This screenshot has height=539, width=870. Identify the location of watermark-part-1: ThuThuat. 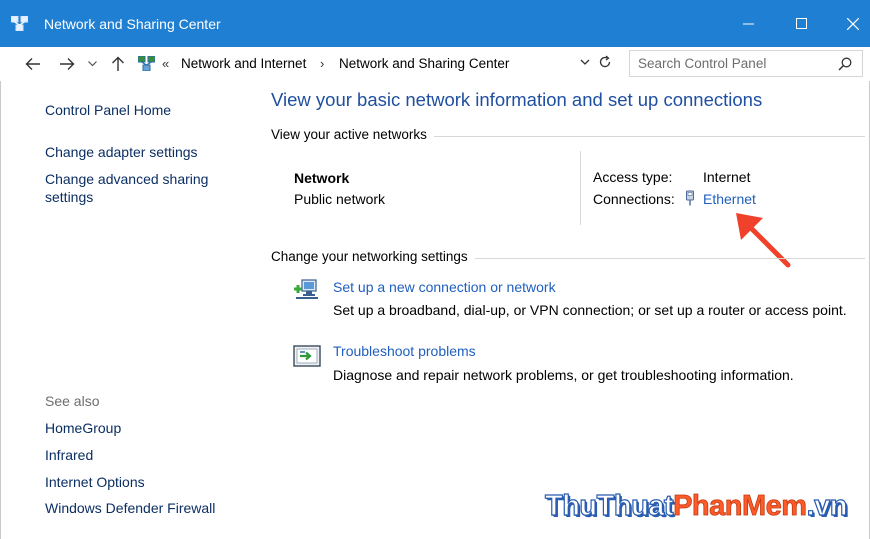
(609, 505).